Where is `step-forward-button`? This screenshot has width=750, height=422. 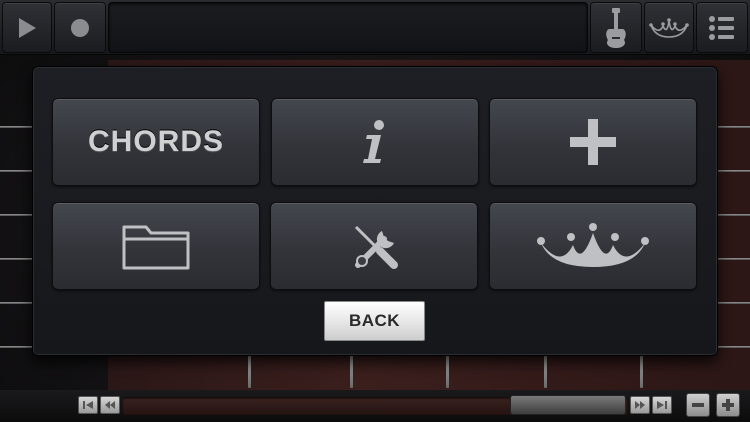 step-forward-button is located at coordinates (640, 405).